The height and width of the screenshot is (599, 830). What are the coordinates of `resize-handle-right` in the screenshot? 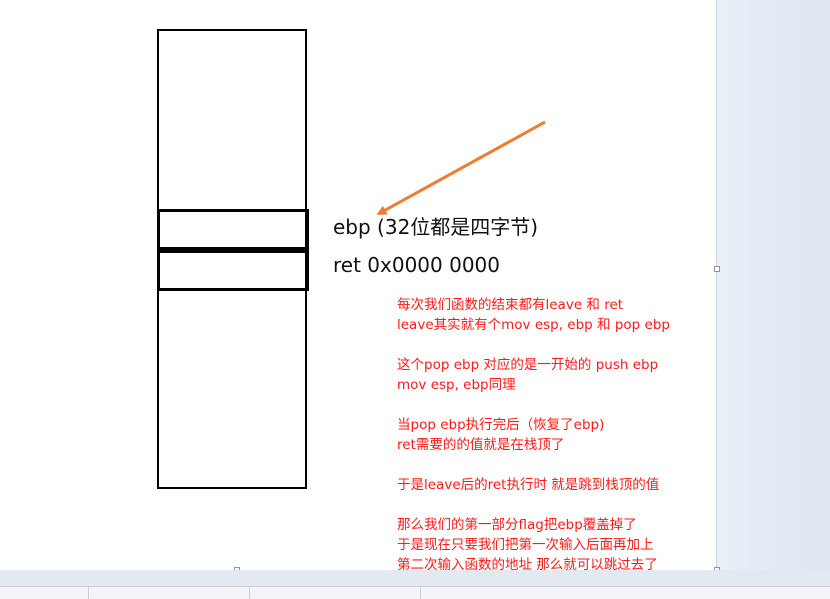 It's located at (717, 269).